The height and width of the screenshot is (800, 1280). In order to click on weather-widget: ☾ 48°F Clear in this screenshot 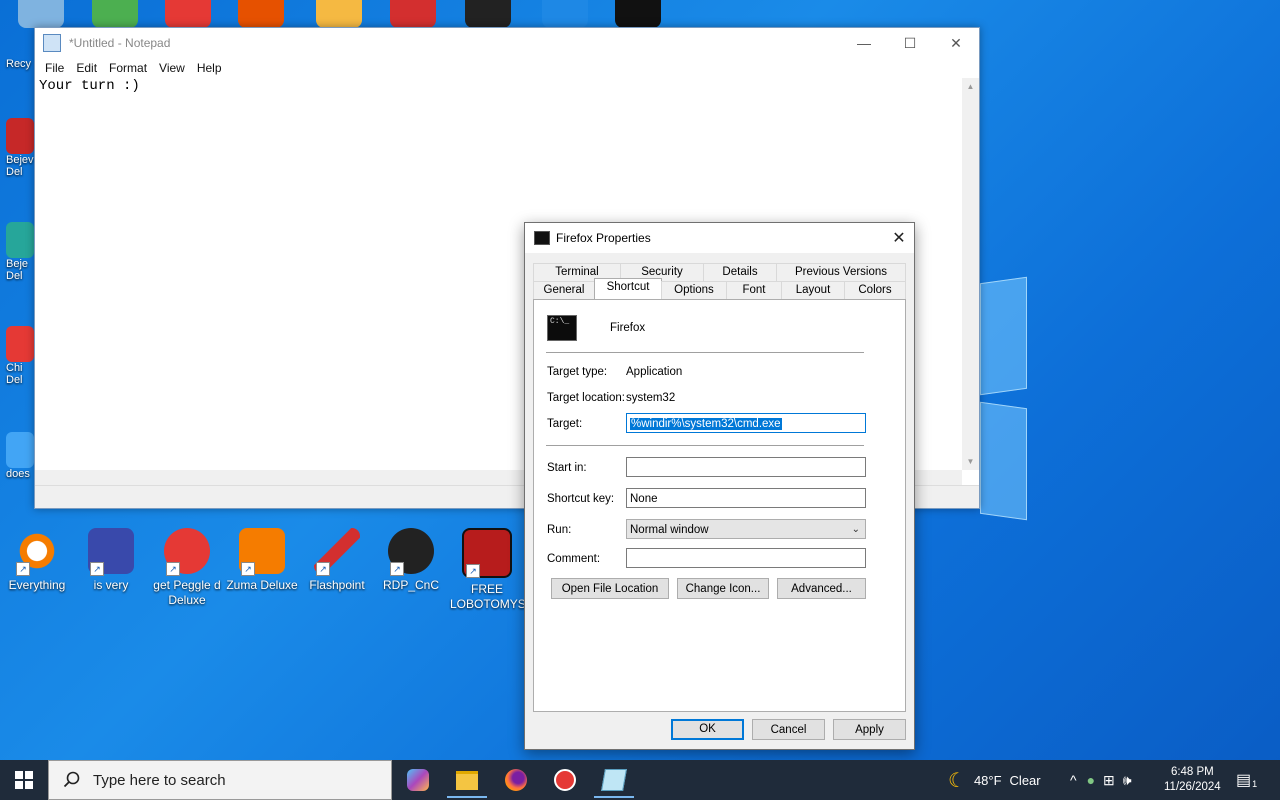, I will do `click(994, 780)`.